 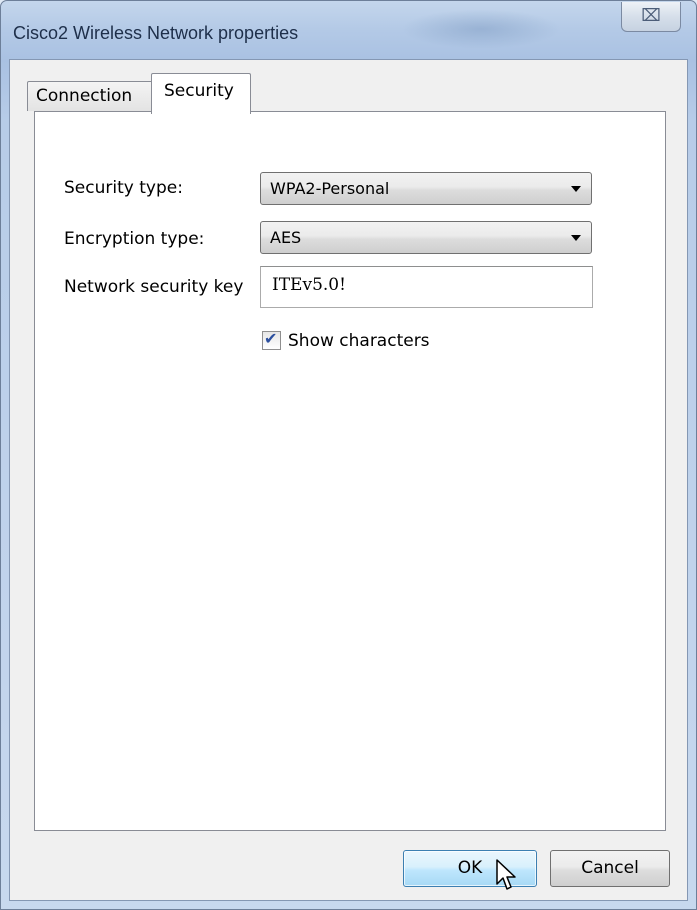 What do you see at coordinates (426, 188) in the screenshot?
I see `security-type-dropdown: WPA2-Personal` at bounding box center [426, 188].